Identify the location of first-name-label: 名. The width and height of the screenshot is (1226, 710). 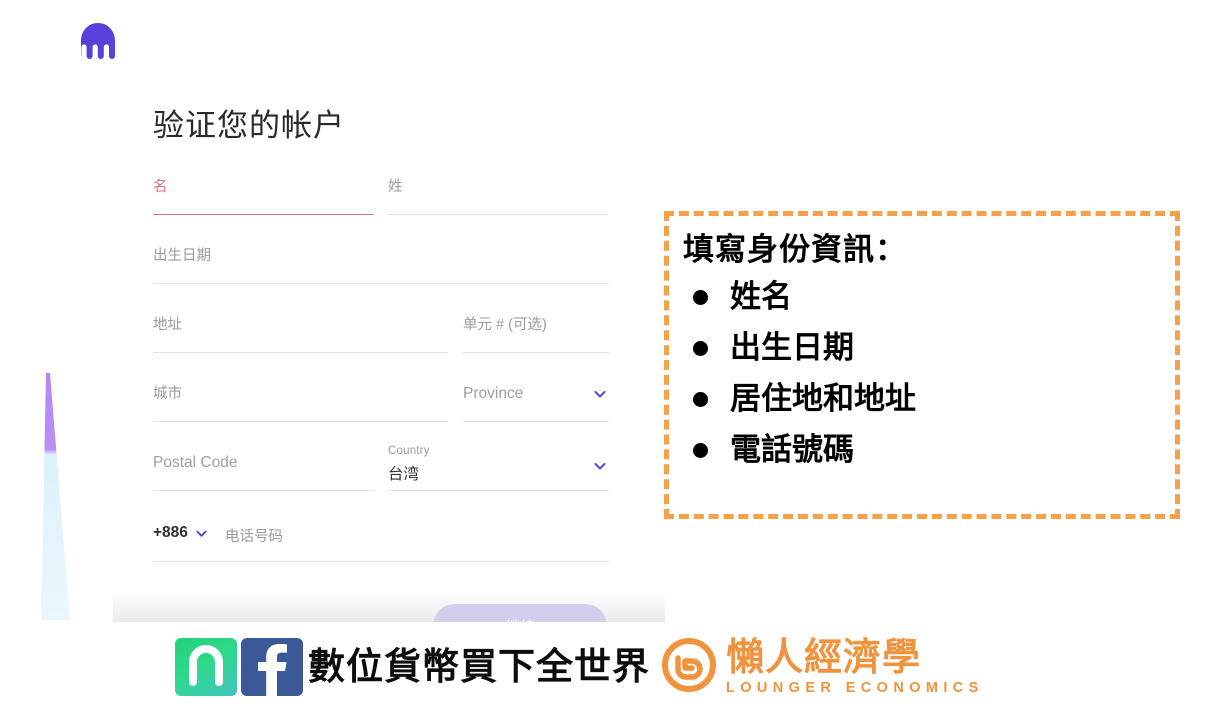
(160, 187).